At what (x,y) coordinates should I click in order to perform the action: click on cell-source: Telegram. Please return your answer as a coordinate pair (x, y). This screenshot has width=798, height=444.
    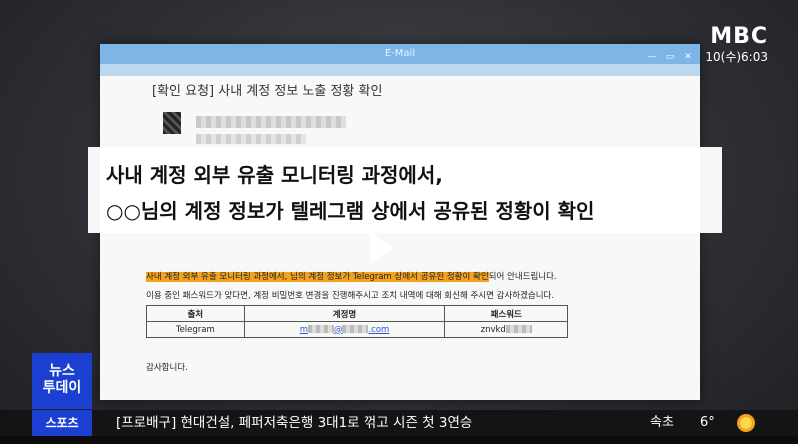
    Looking at the image, I should click on (195, 329).